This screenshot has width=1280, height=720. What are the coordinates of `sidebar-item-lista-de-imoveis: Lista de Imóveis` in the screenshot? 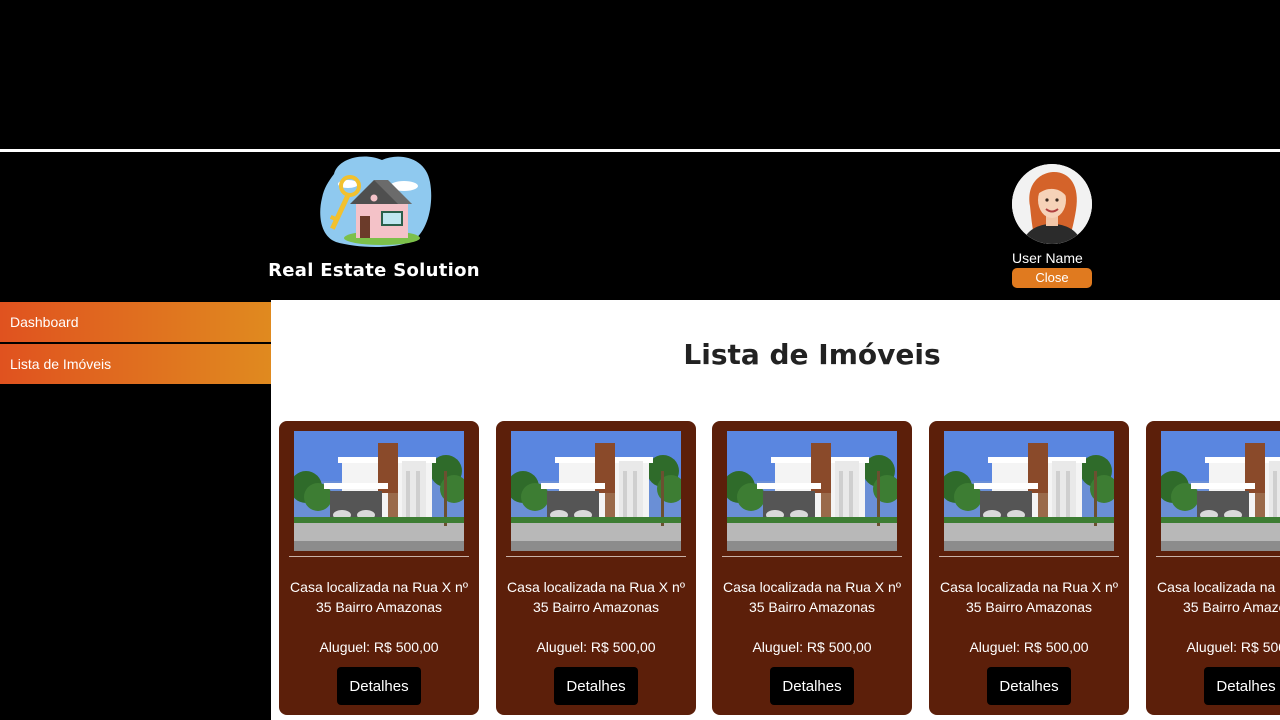 It's located at (135, 364).